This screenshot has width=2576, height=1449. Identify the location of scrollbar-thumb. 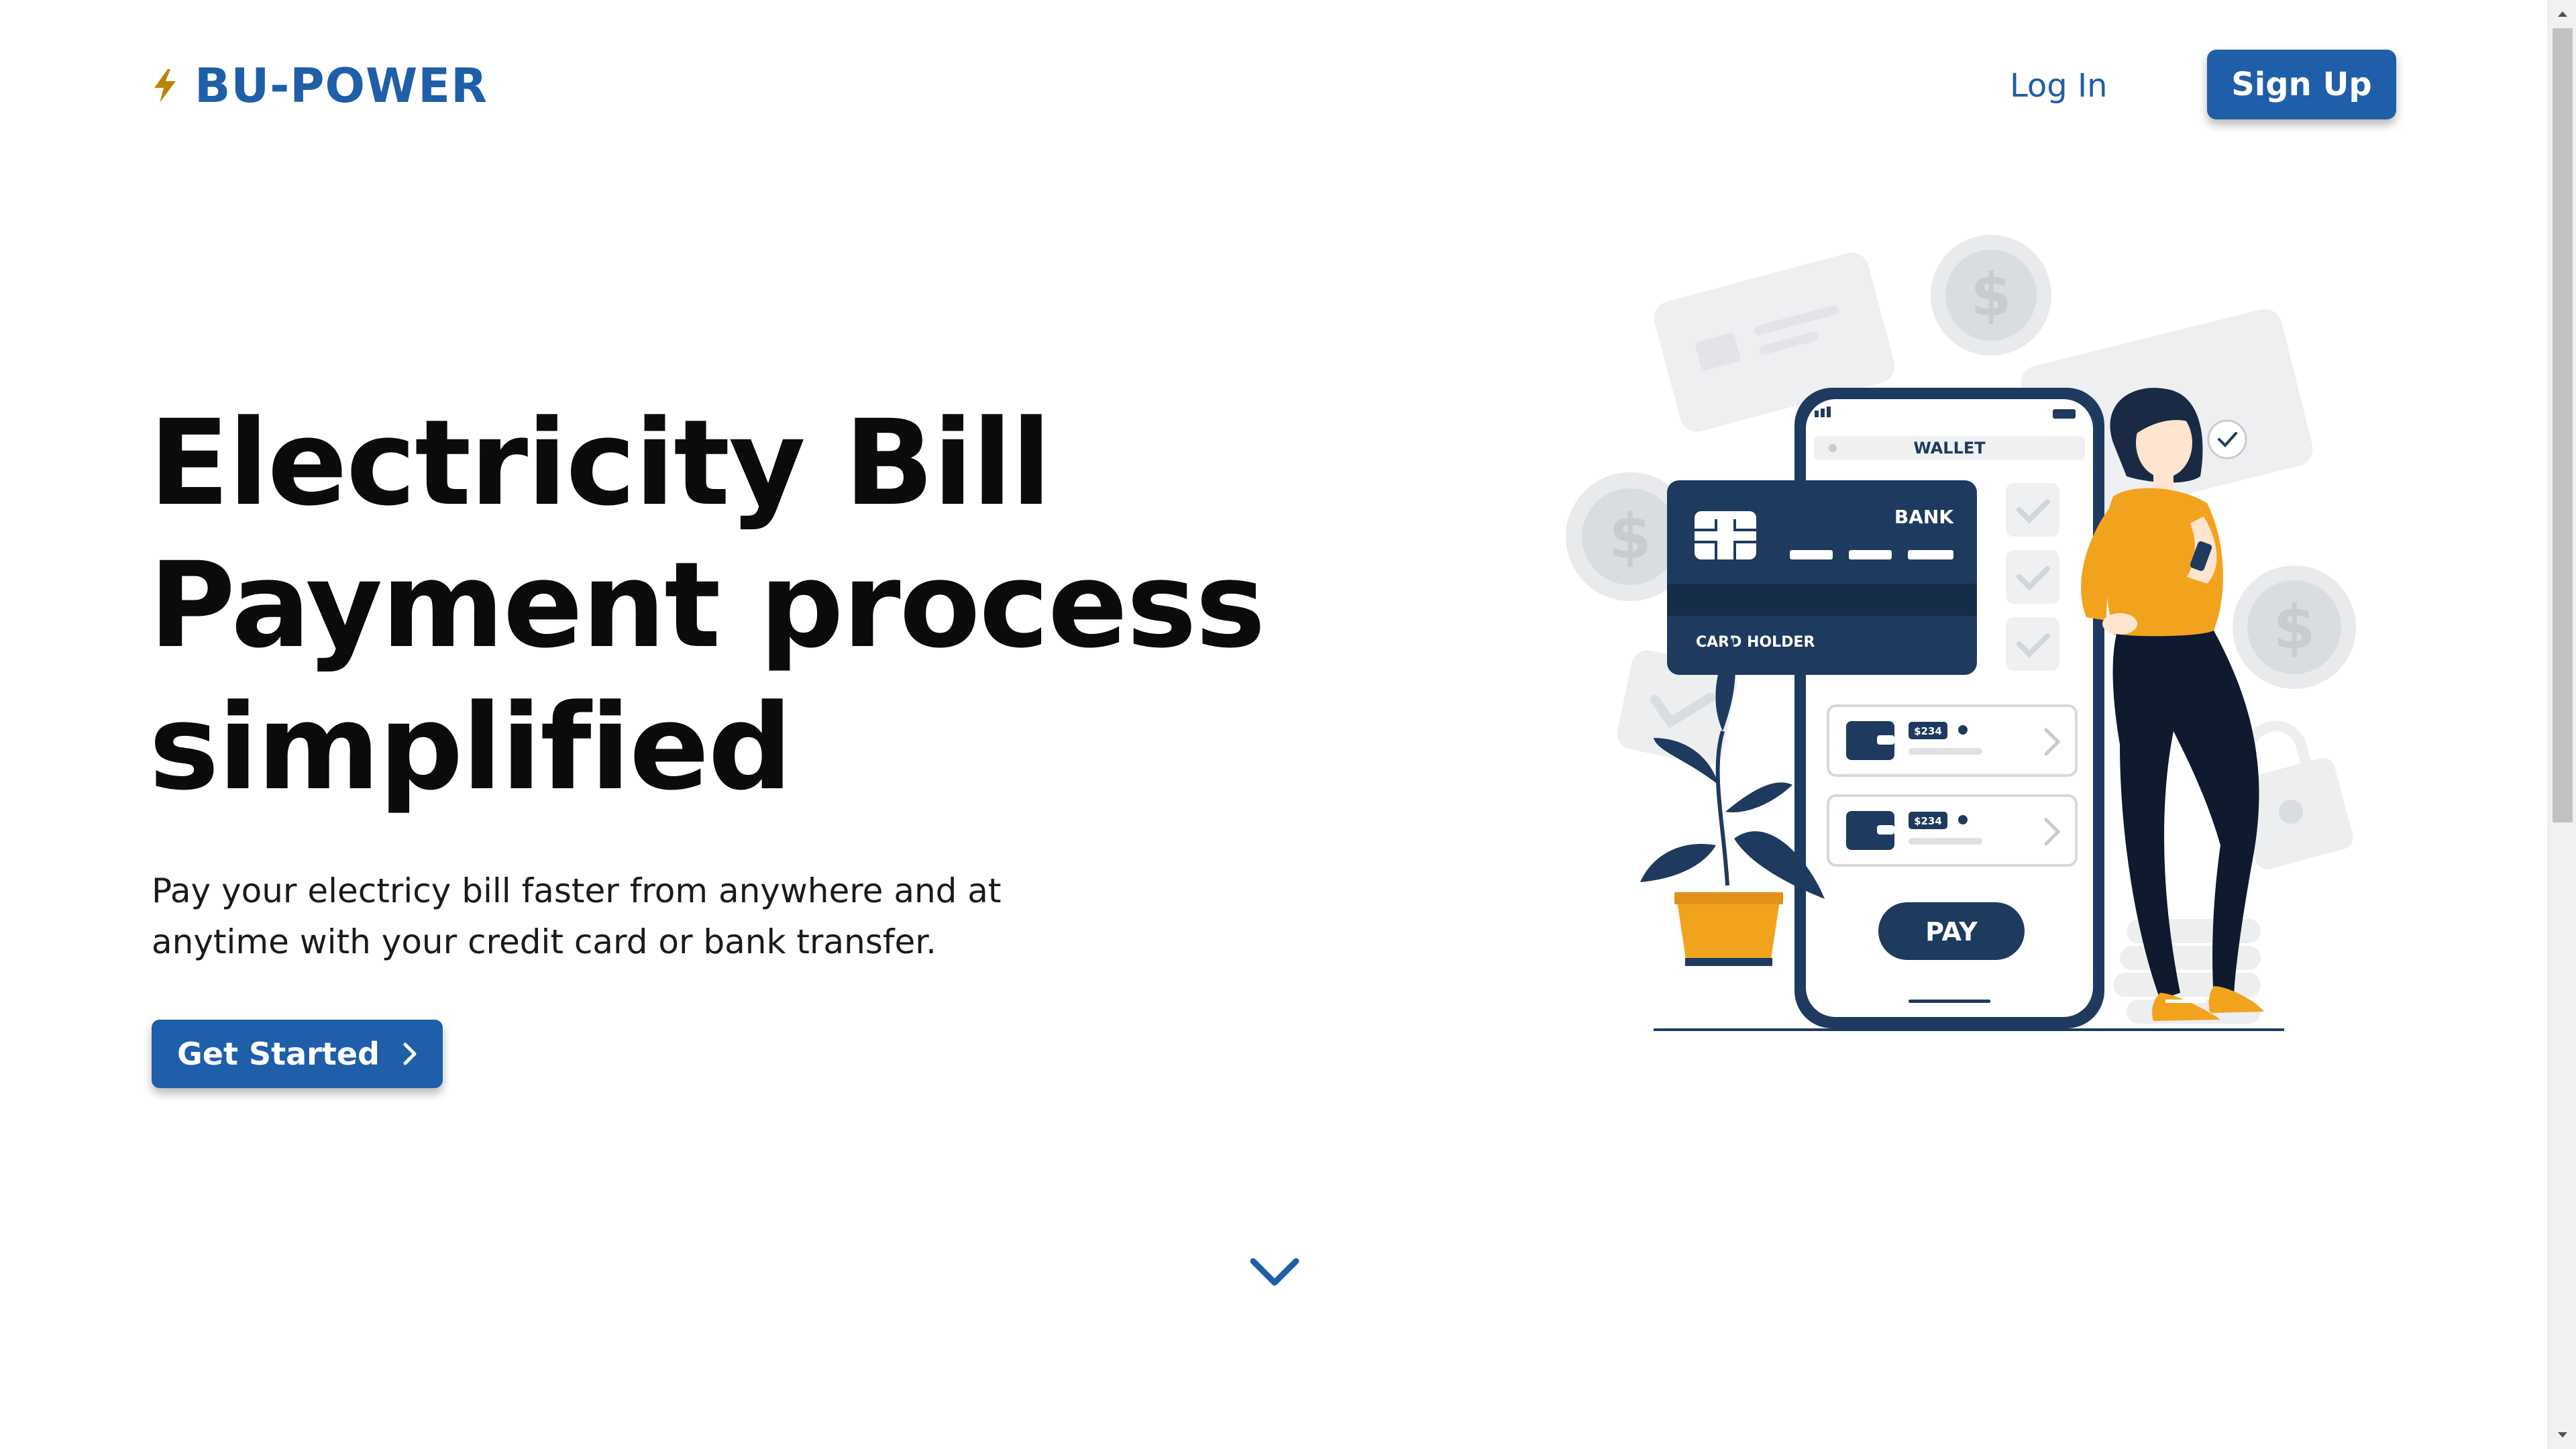
(2563, 425).